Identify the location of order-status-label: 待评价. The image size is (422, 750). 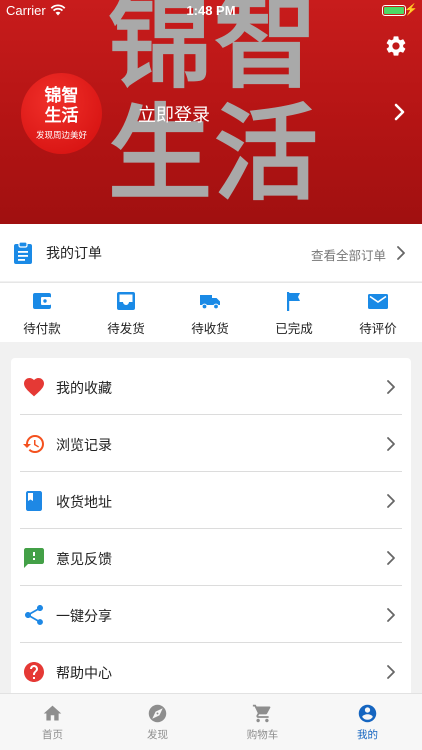
(378, 328).